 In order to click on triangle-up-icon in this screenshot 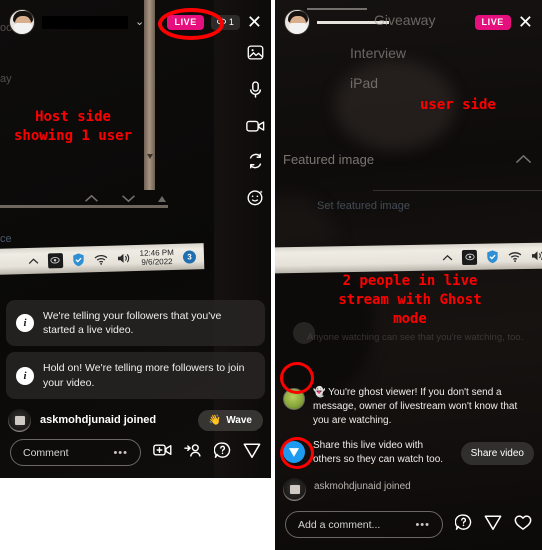, I will do `click(162, 199)`.